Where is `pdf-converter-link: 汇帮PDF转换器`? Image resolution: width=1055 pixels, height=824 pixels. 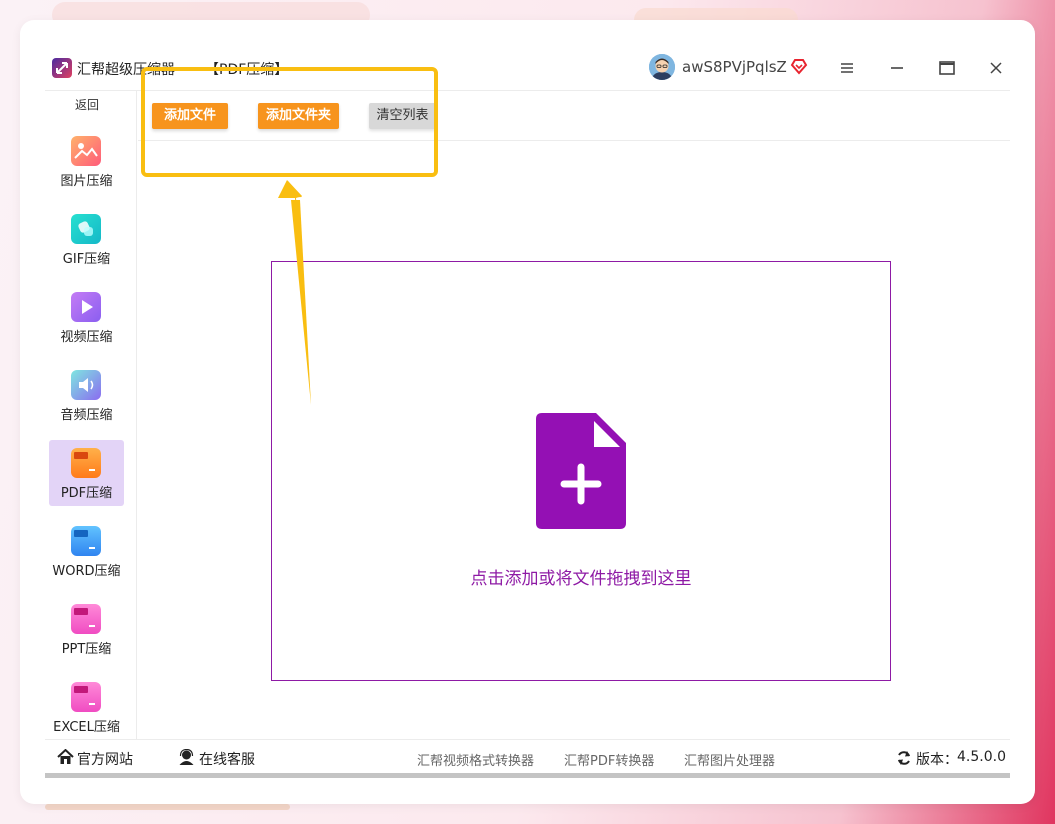
pdf-converter-link: 汇帮PDF转换器 is located at coordinates (609, 759).